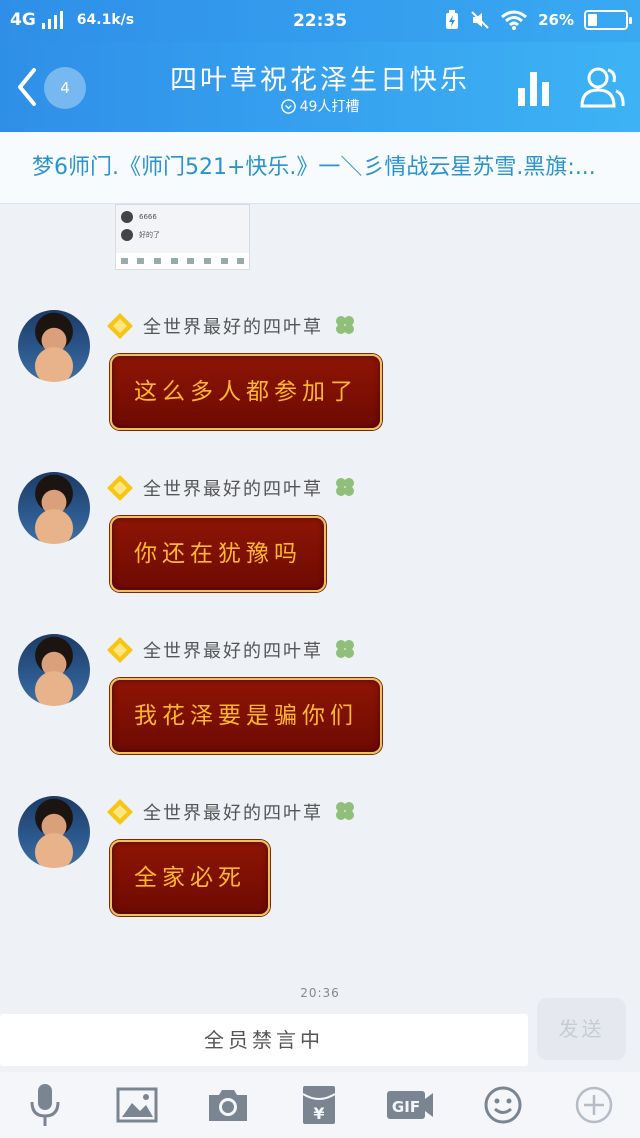  What do you see at coordinates (320, 21) in the screenshot?
I see `status-bar: 4G 64.1k/s 22:35 26%` at bounding box center [320, 21].